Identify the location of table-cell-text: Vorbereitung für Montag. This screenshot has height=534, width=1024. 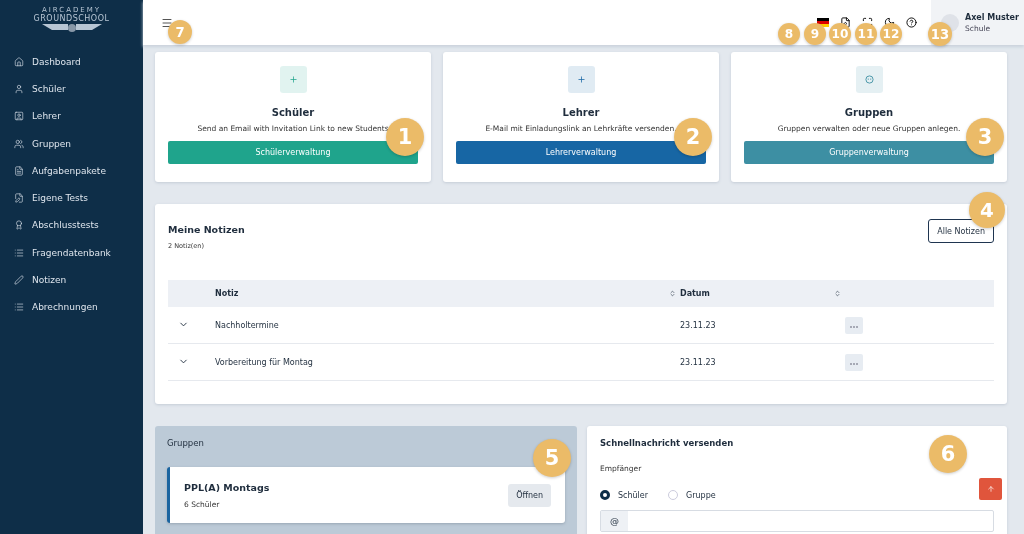
(264, 362).